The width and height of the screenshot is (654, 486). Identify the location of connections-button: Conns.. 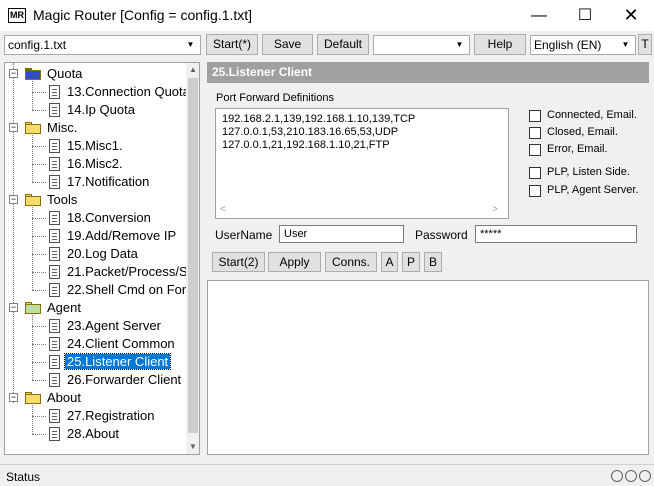
(351, 262).